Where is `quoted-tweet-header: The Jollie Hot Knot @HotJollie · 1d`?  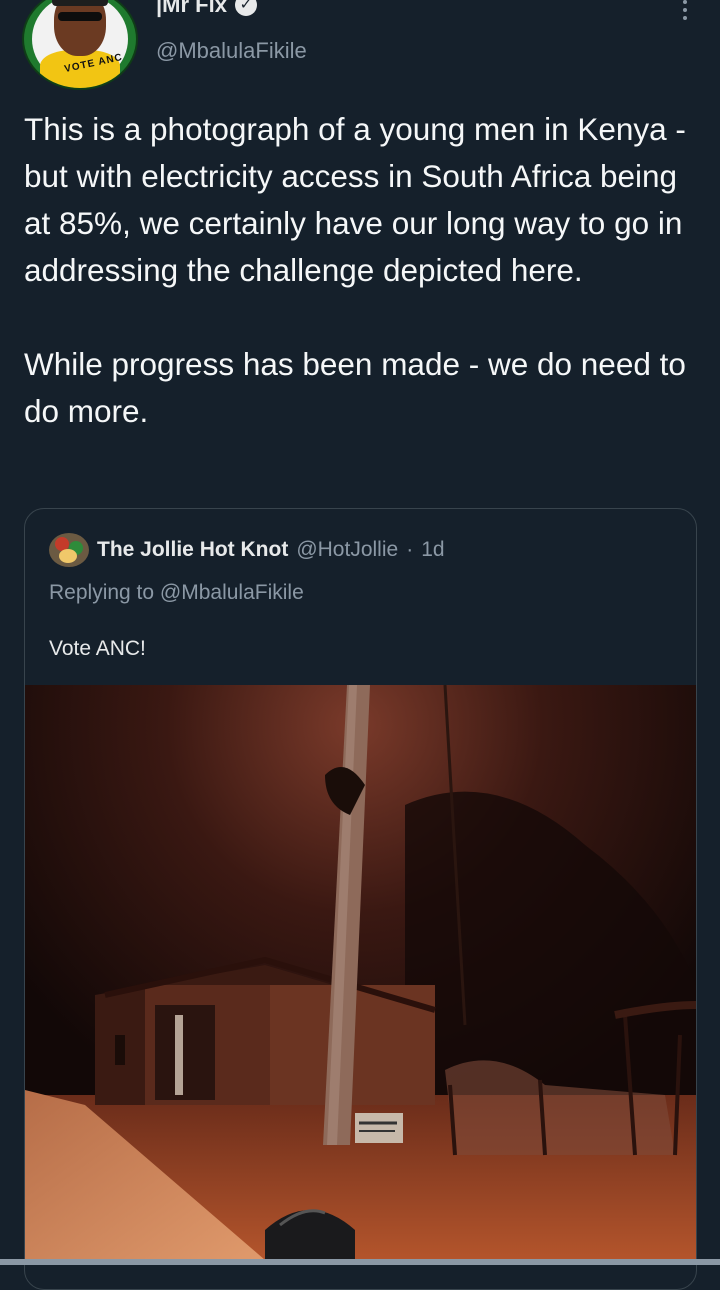
quoted-tweet-header: The Jollie Hot Knot @HotJollie · 1d is located at coordinates (247, 550).